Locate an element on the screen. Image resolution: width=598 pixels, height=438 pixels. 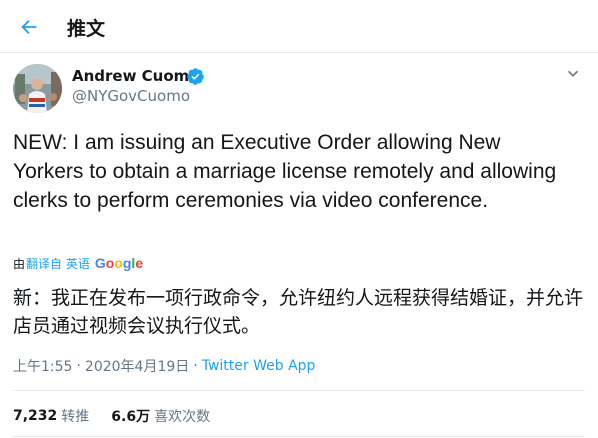
tweet-date: 2020年4月19日 is located at coordinates (137, 366).